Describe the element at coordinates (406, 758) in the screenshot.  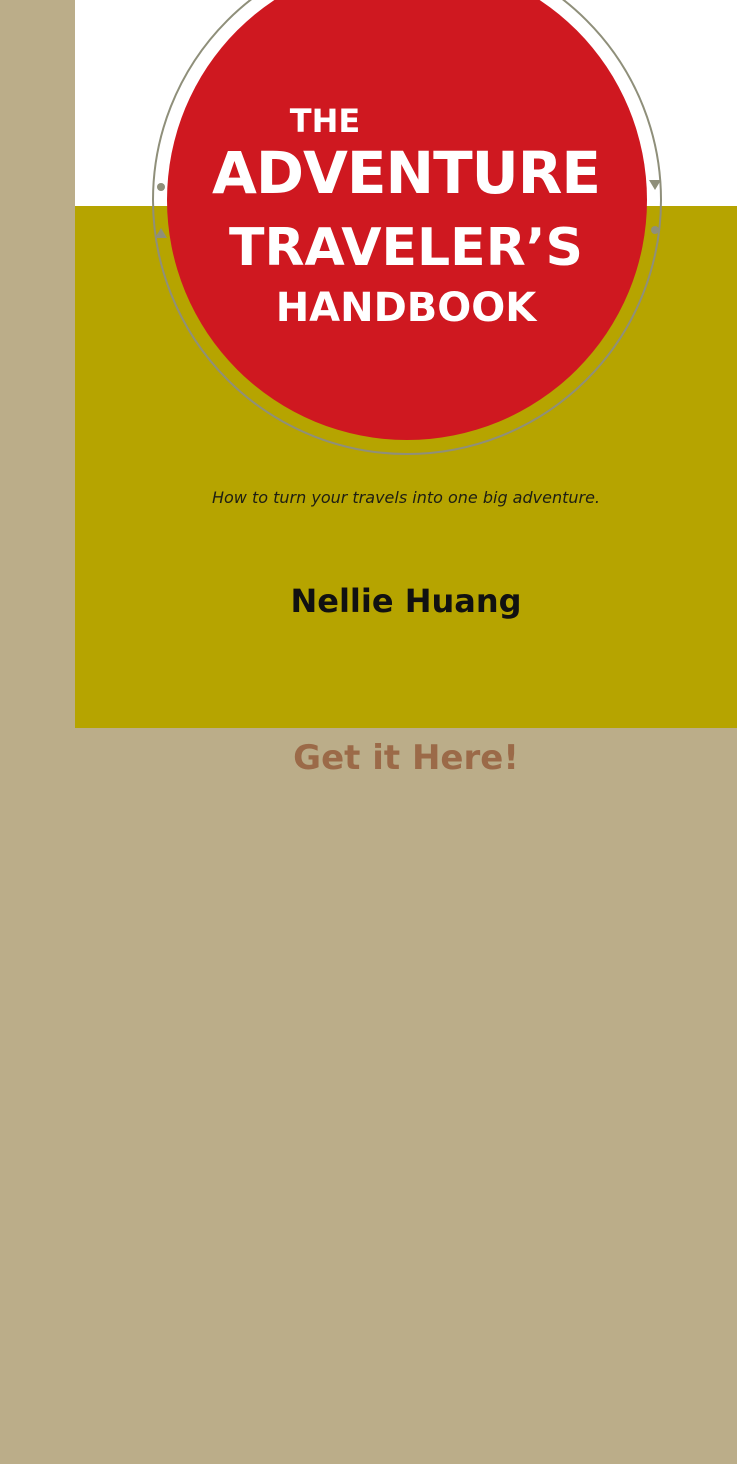
I see `get-it-here-link: Get it Here!` at that location.